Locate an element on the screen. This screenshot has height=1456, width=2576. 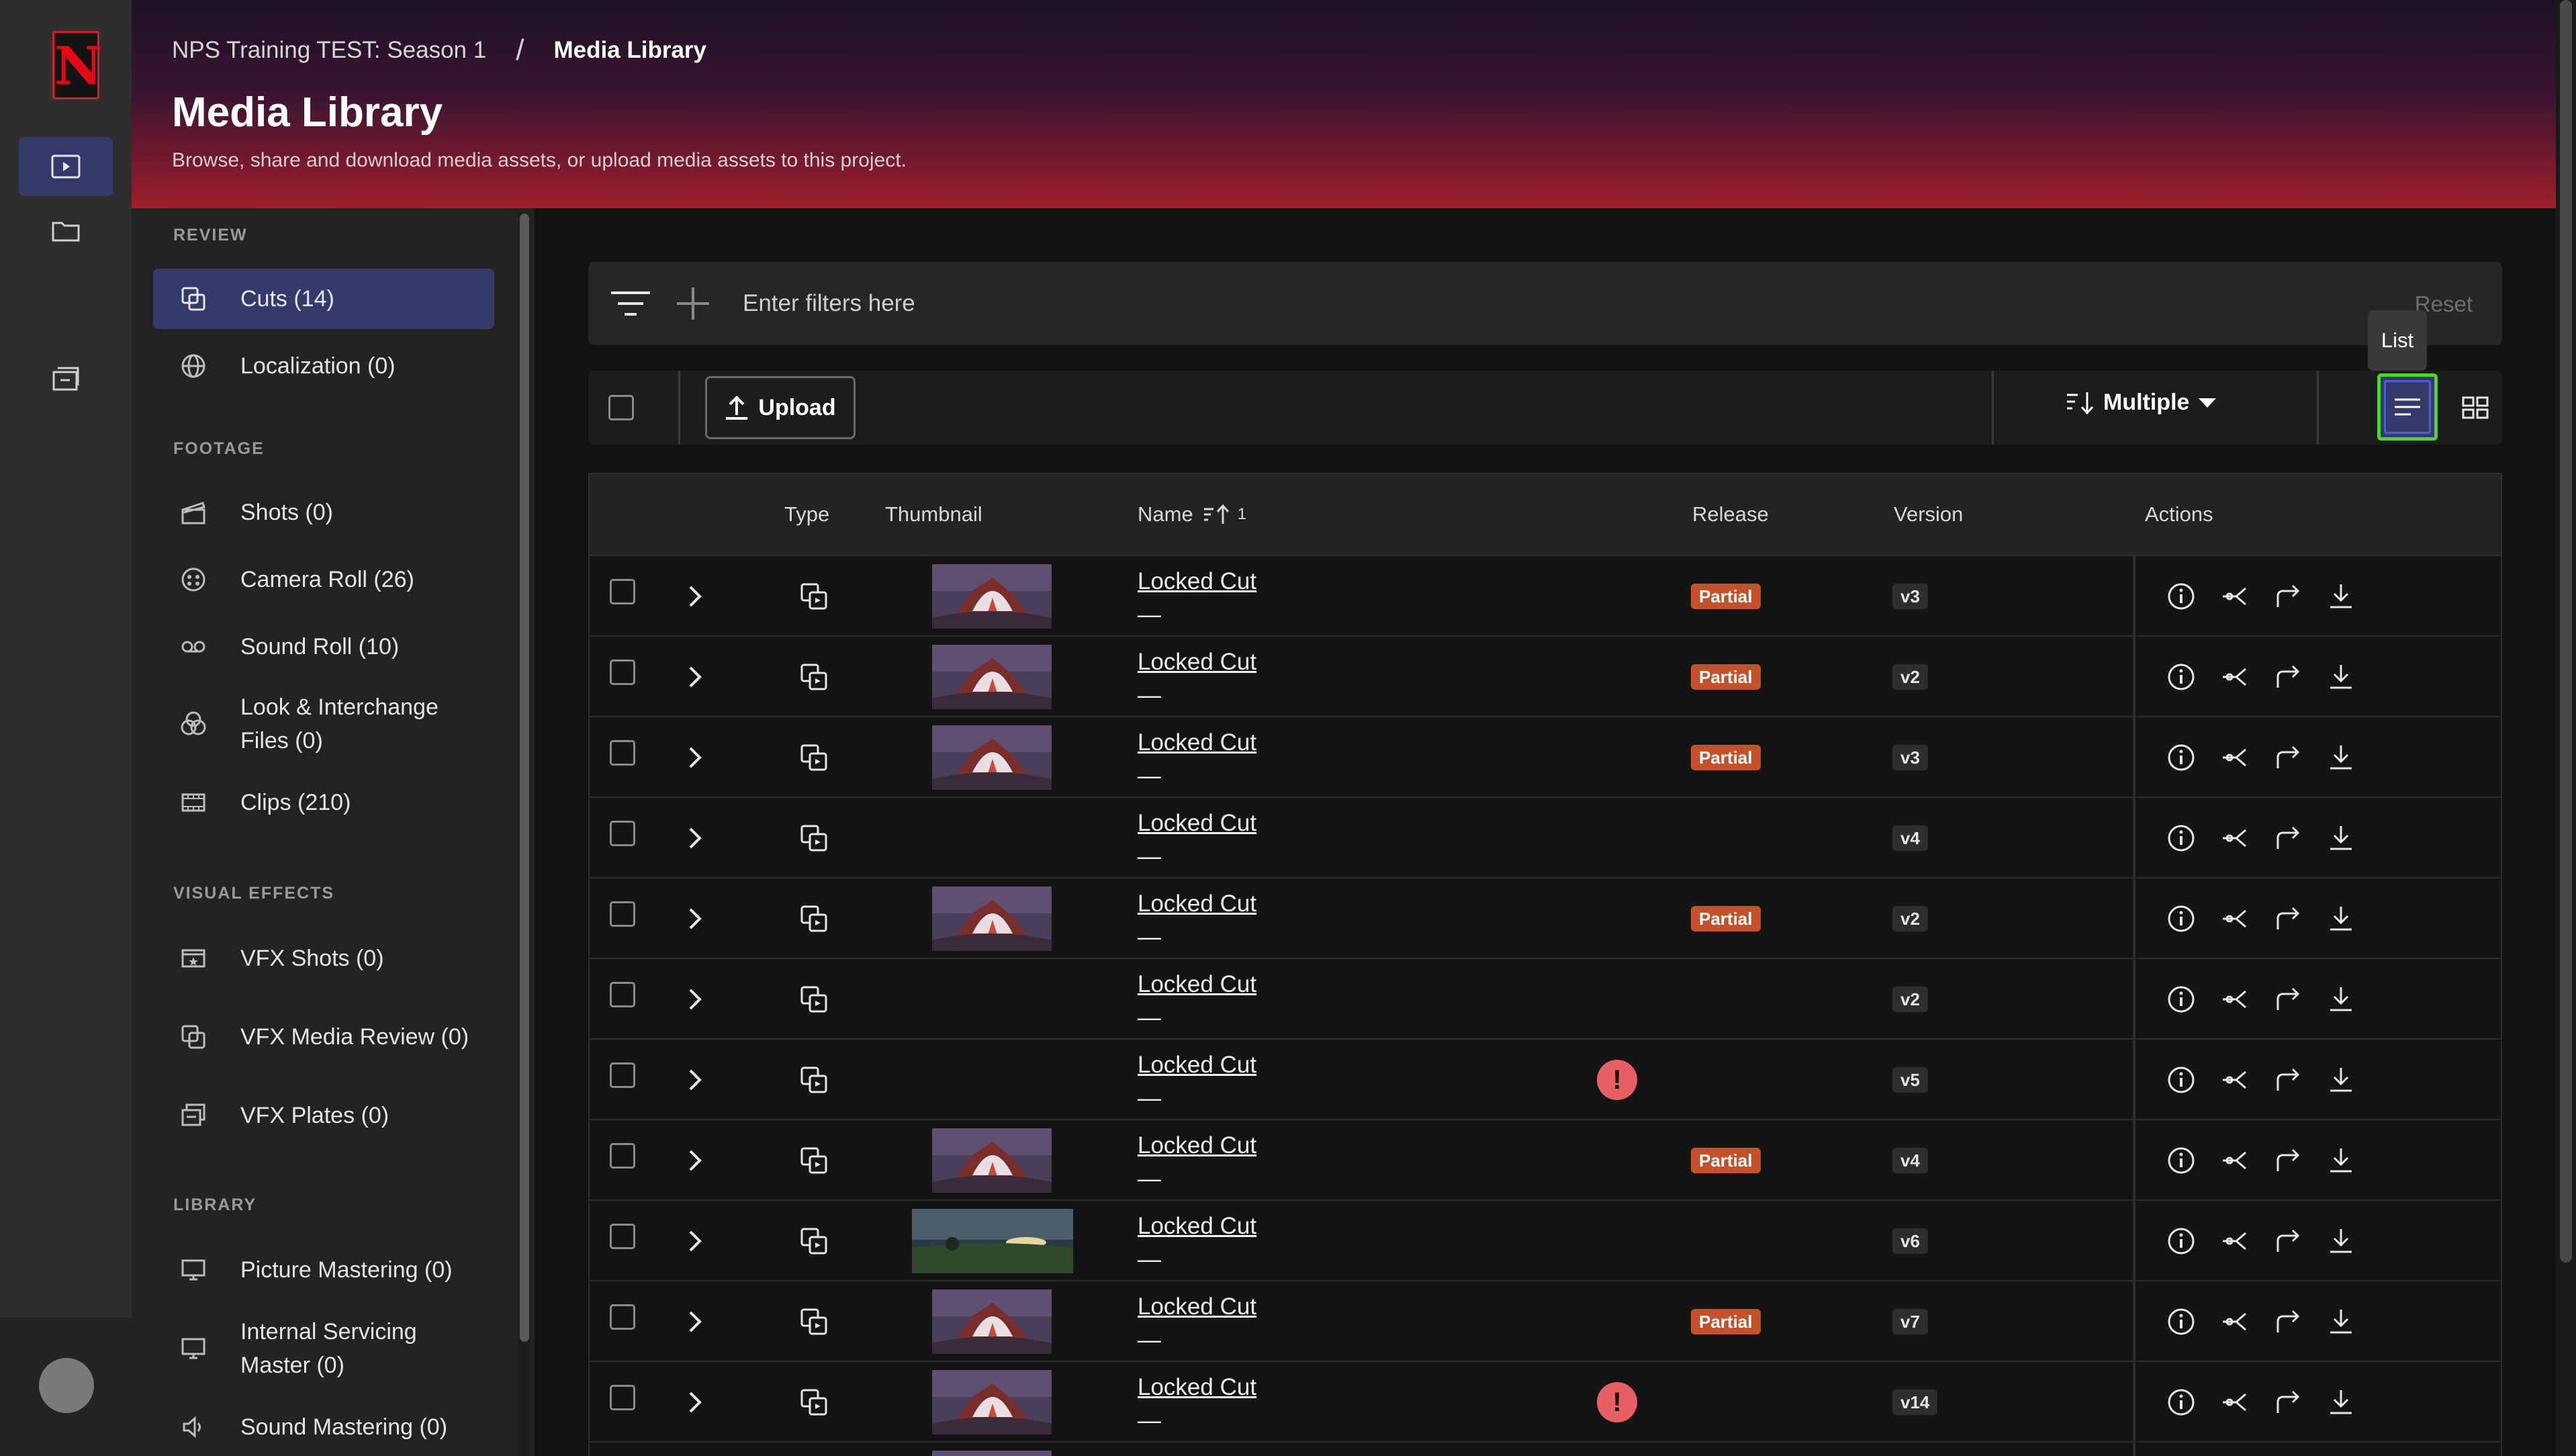
user-avatar is located at coordinates (66, 1385).